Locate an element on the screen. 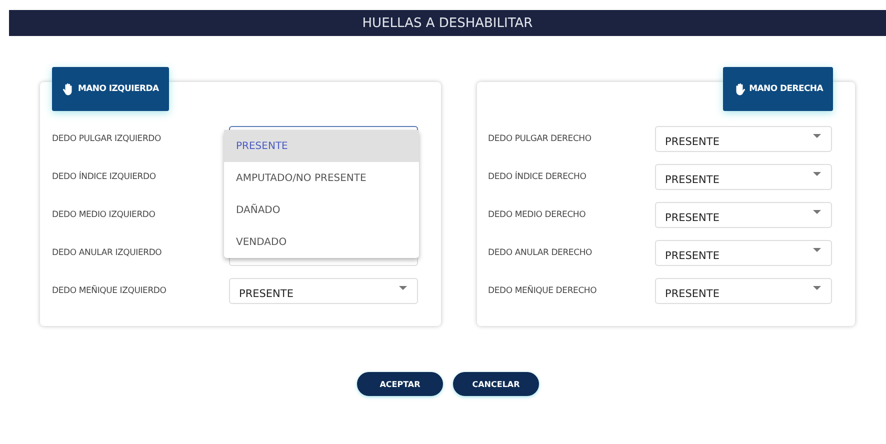 Image resolution: width=886 pixels, height=444 pixels. finger-label: DEDO MEÑIQUE DERECHO is located at coordinates (543, 291).